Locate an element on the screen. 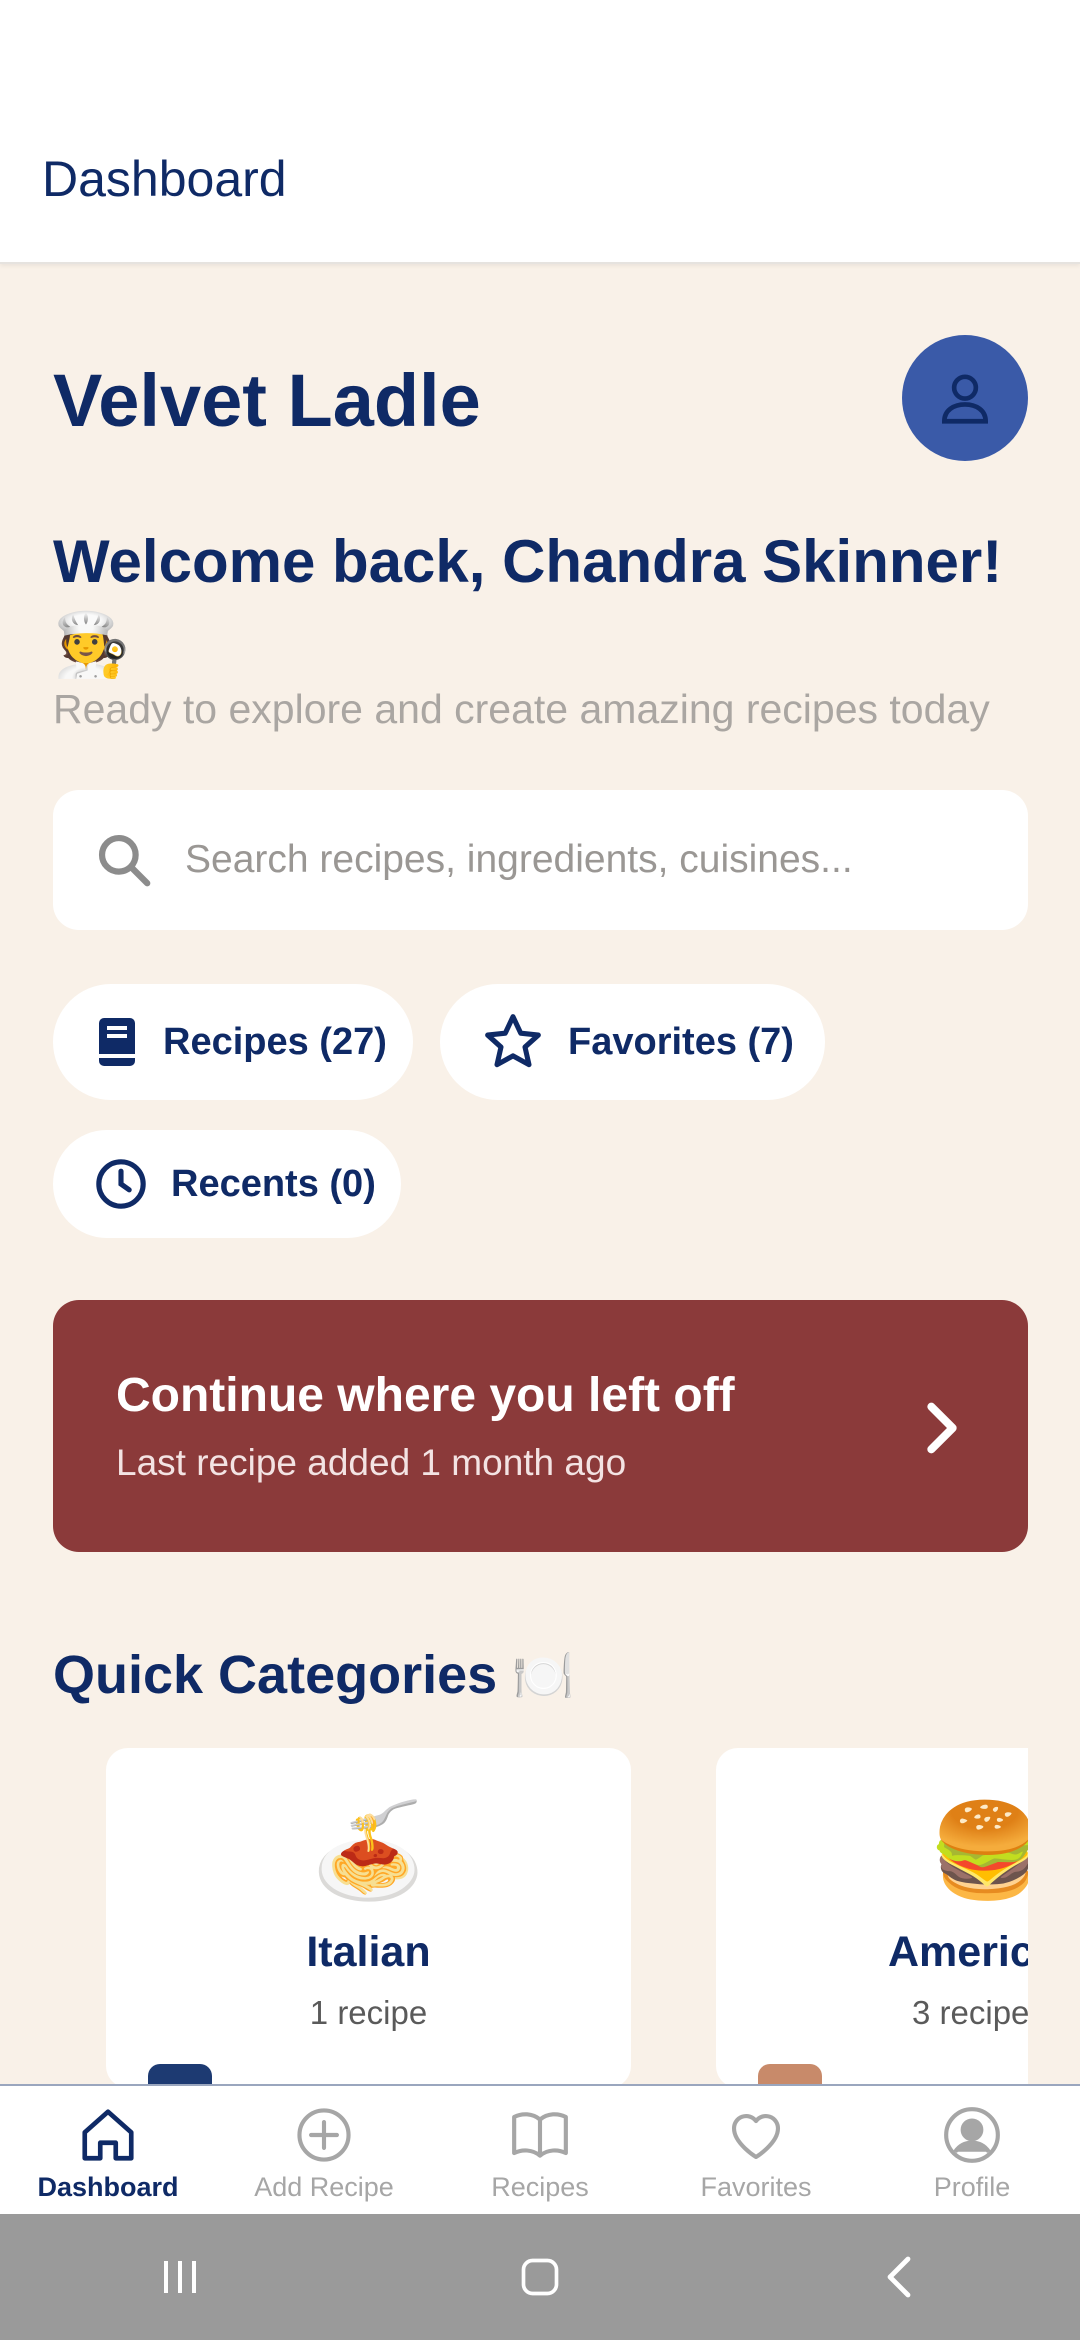 The image size is (1080, 2340). recipes-count-chip: Recipes (27) is located at coordinates (233, 1042).